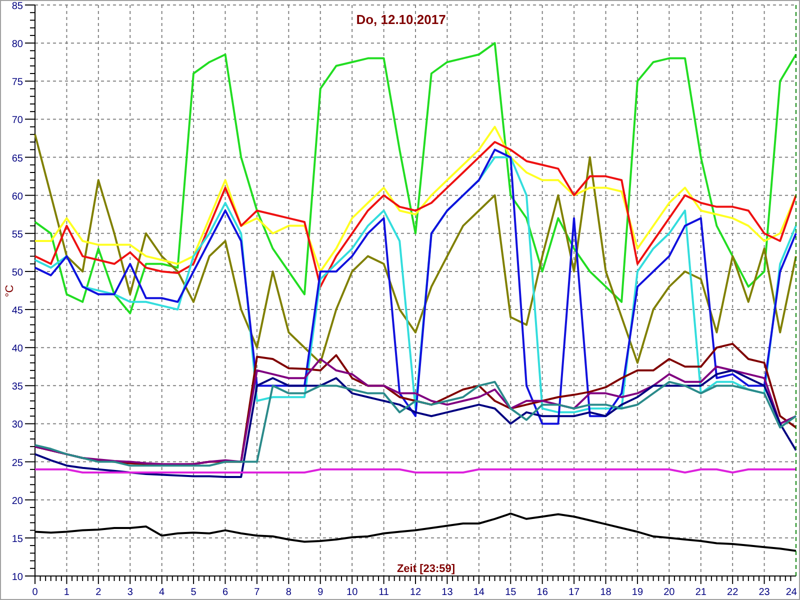  I want to click on y-axis-title: °C, so click(10, 291).